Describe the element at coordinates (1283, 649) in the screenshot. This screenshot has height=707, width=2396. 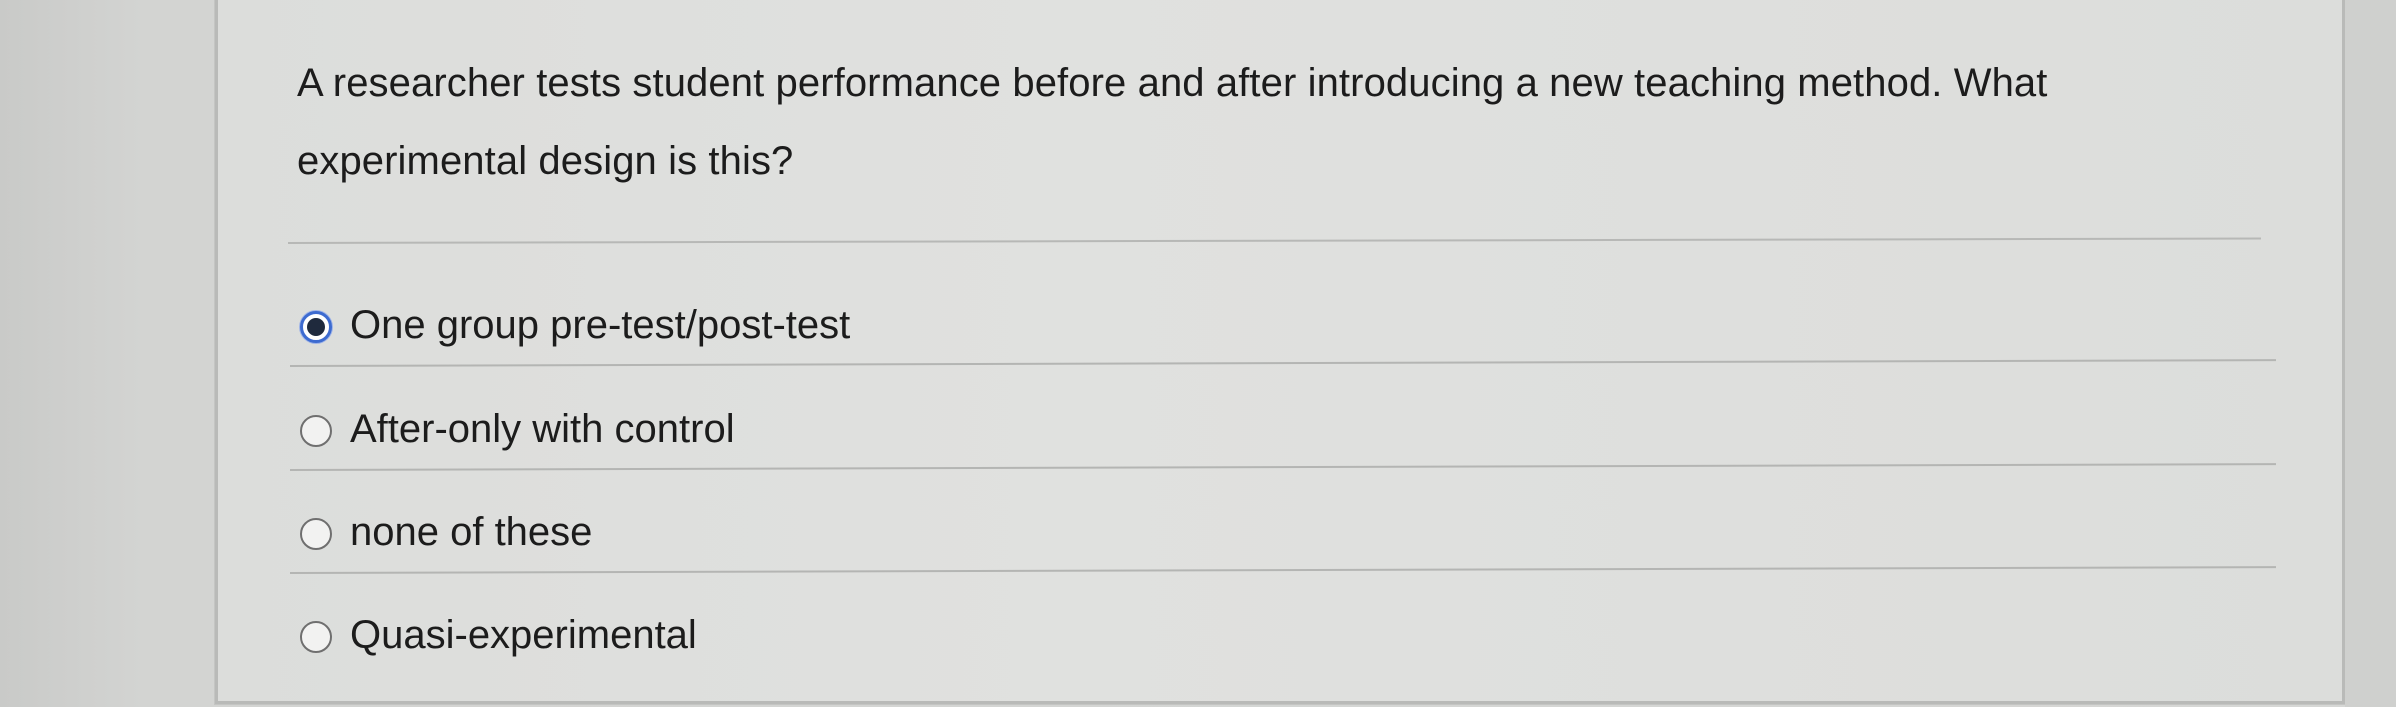
I see `answer-option-4: Quasi-experimental` at that location.